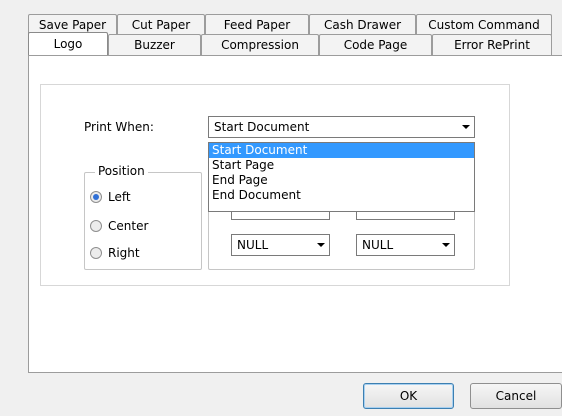 The image size is (562, 416). What do you see at coordinates (378, 245) in the screenshot?
I see `logo-select-right-value: NULL` at bounding box center [378, 245].